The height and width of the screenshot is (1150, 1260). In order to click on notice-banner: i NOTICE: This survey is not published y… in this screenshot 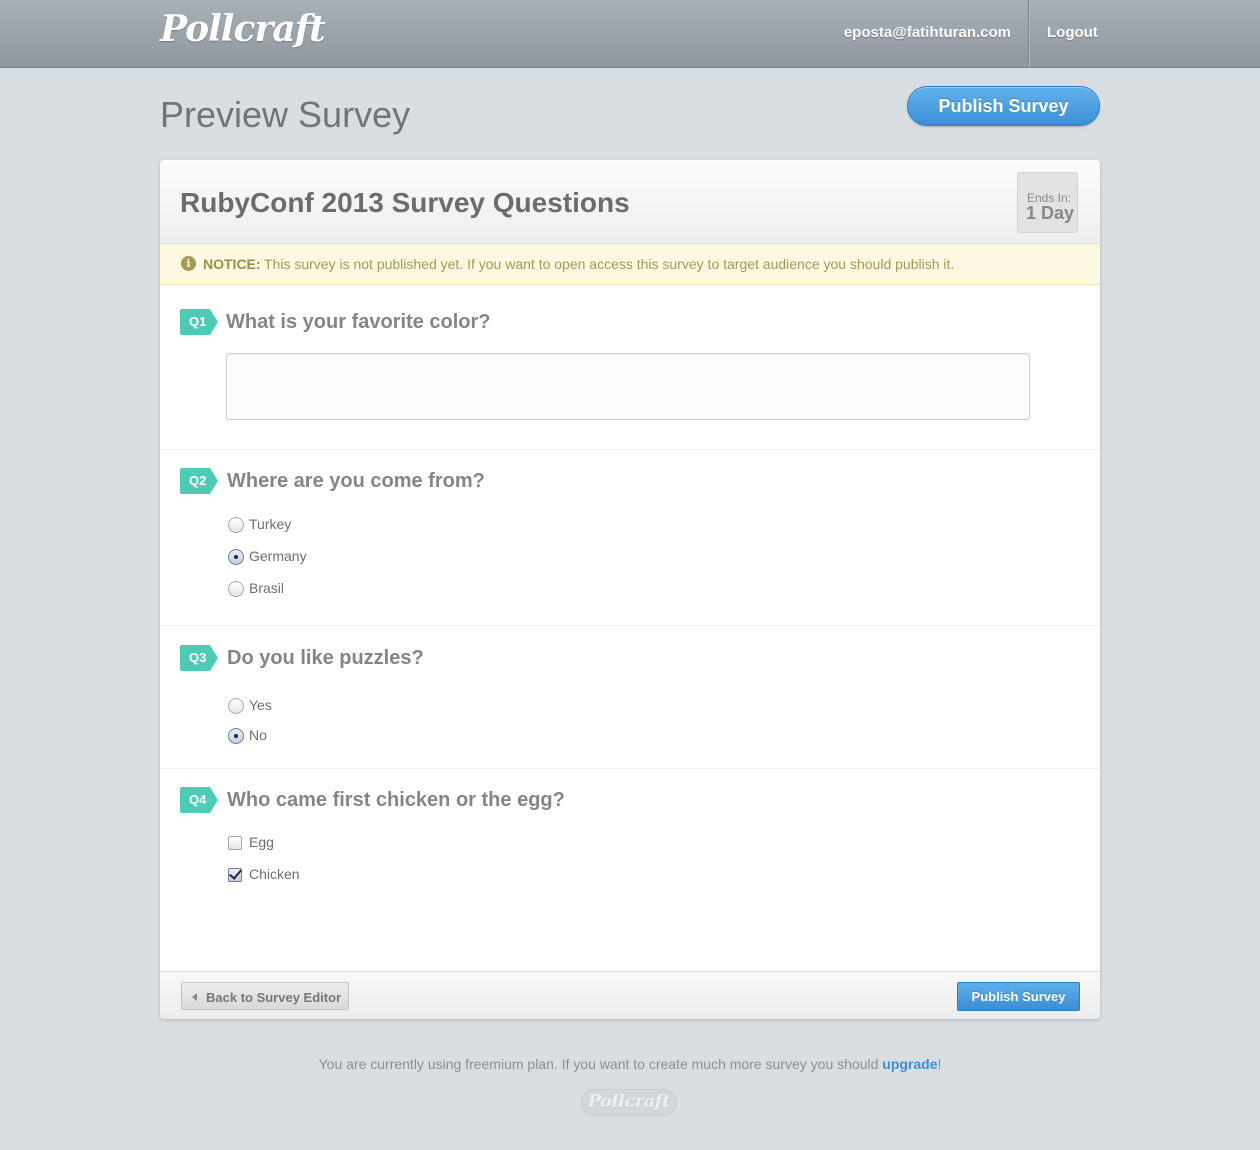, I will do `click(630, 264)`.